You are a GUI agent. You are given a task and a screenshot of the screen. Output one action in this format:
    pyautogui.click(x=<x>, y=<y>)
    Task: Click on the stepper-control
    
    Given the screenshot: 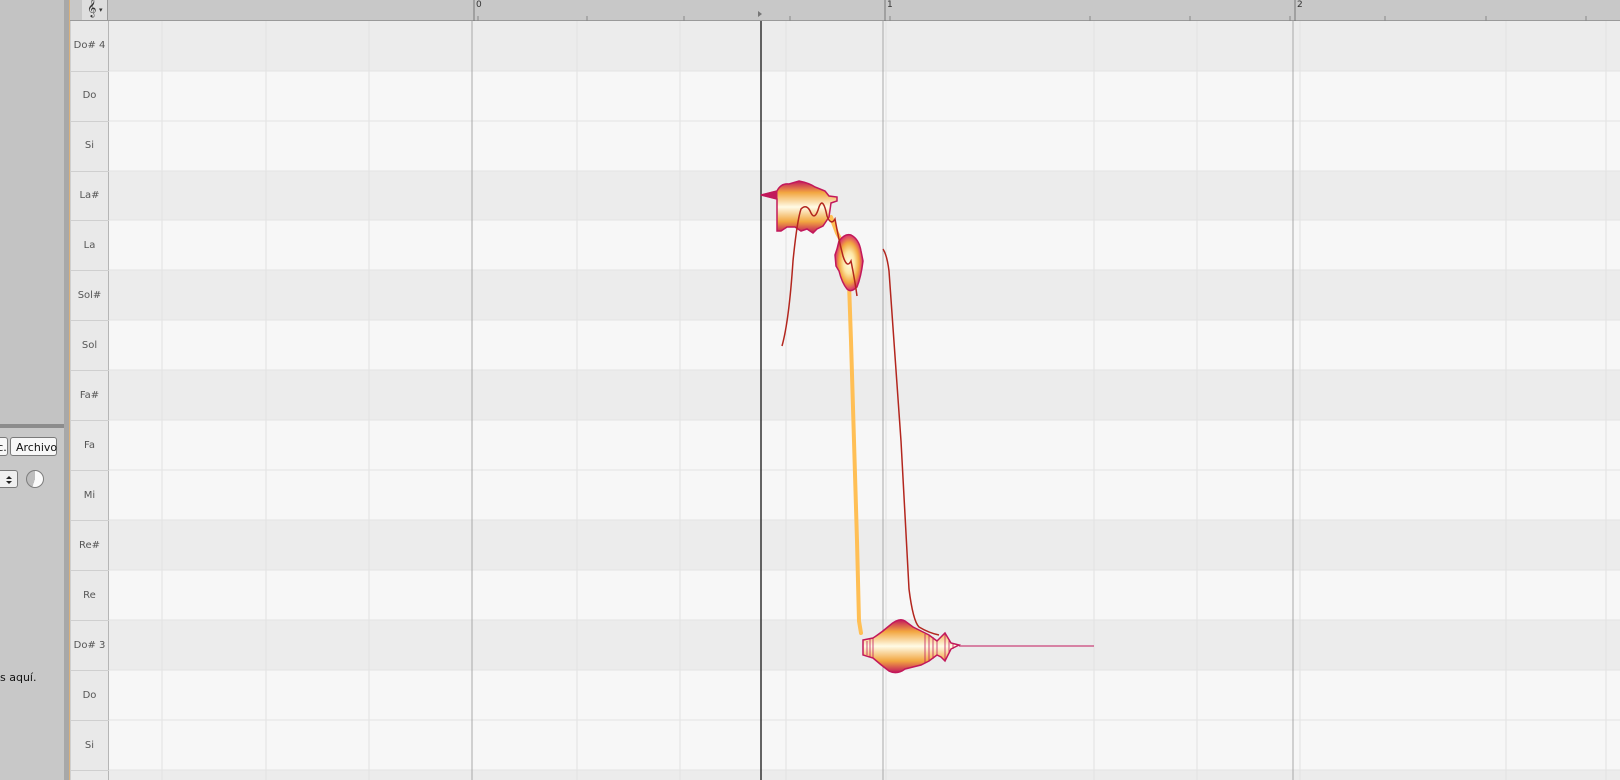 What is the action you would take?
    pyautogui.click(x=9, y=479)
    